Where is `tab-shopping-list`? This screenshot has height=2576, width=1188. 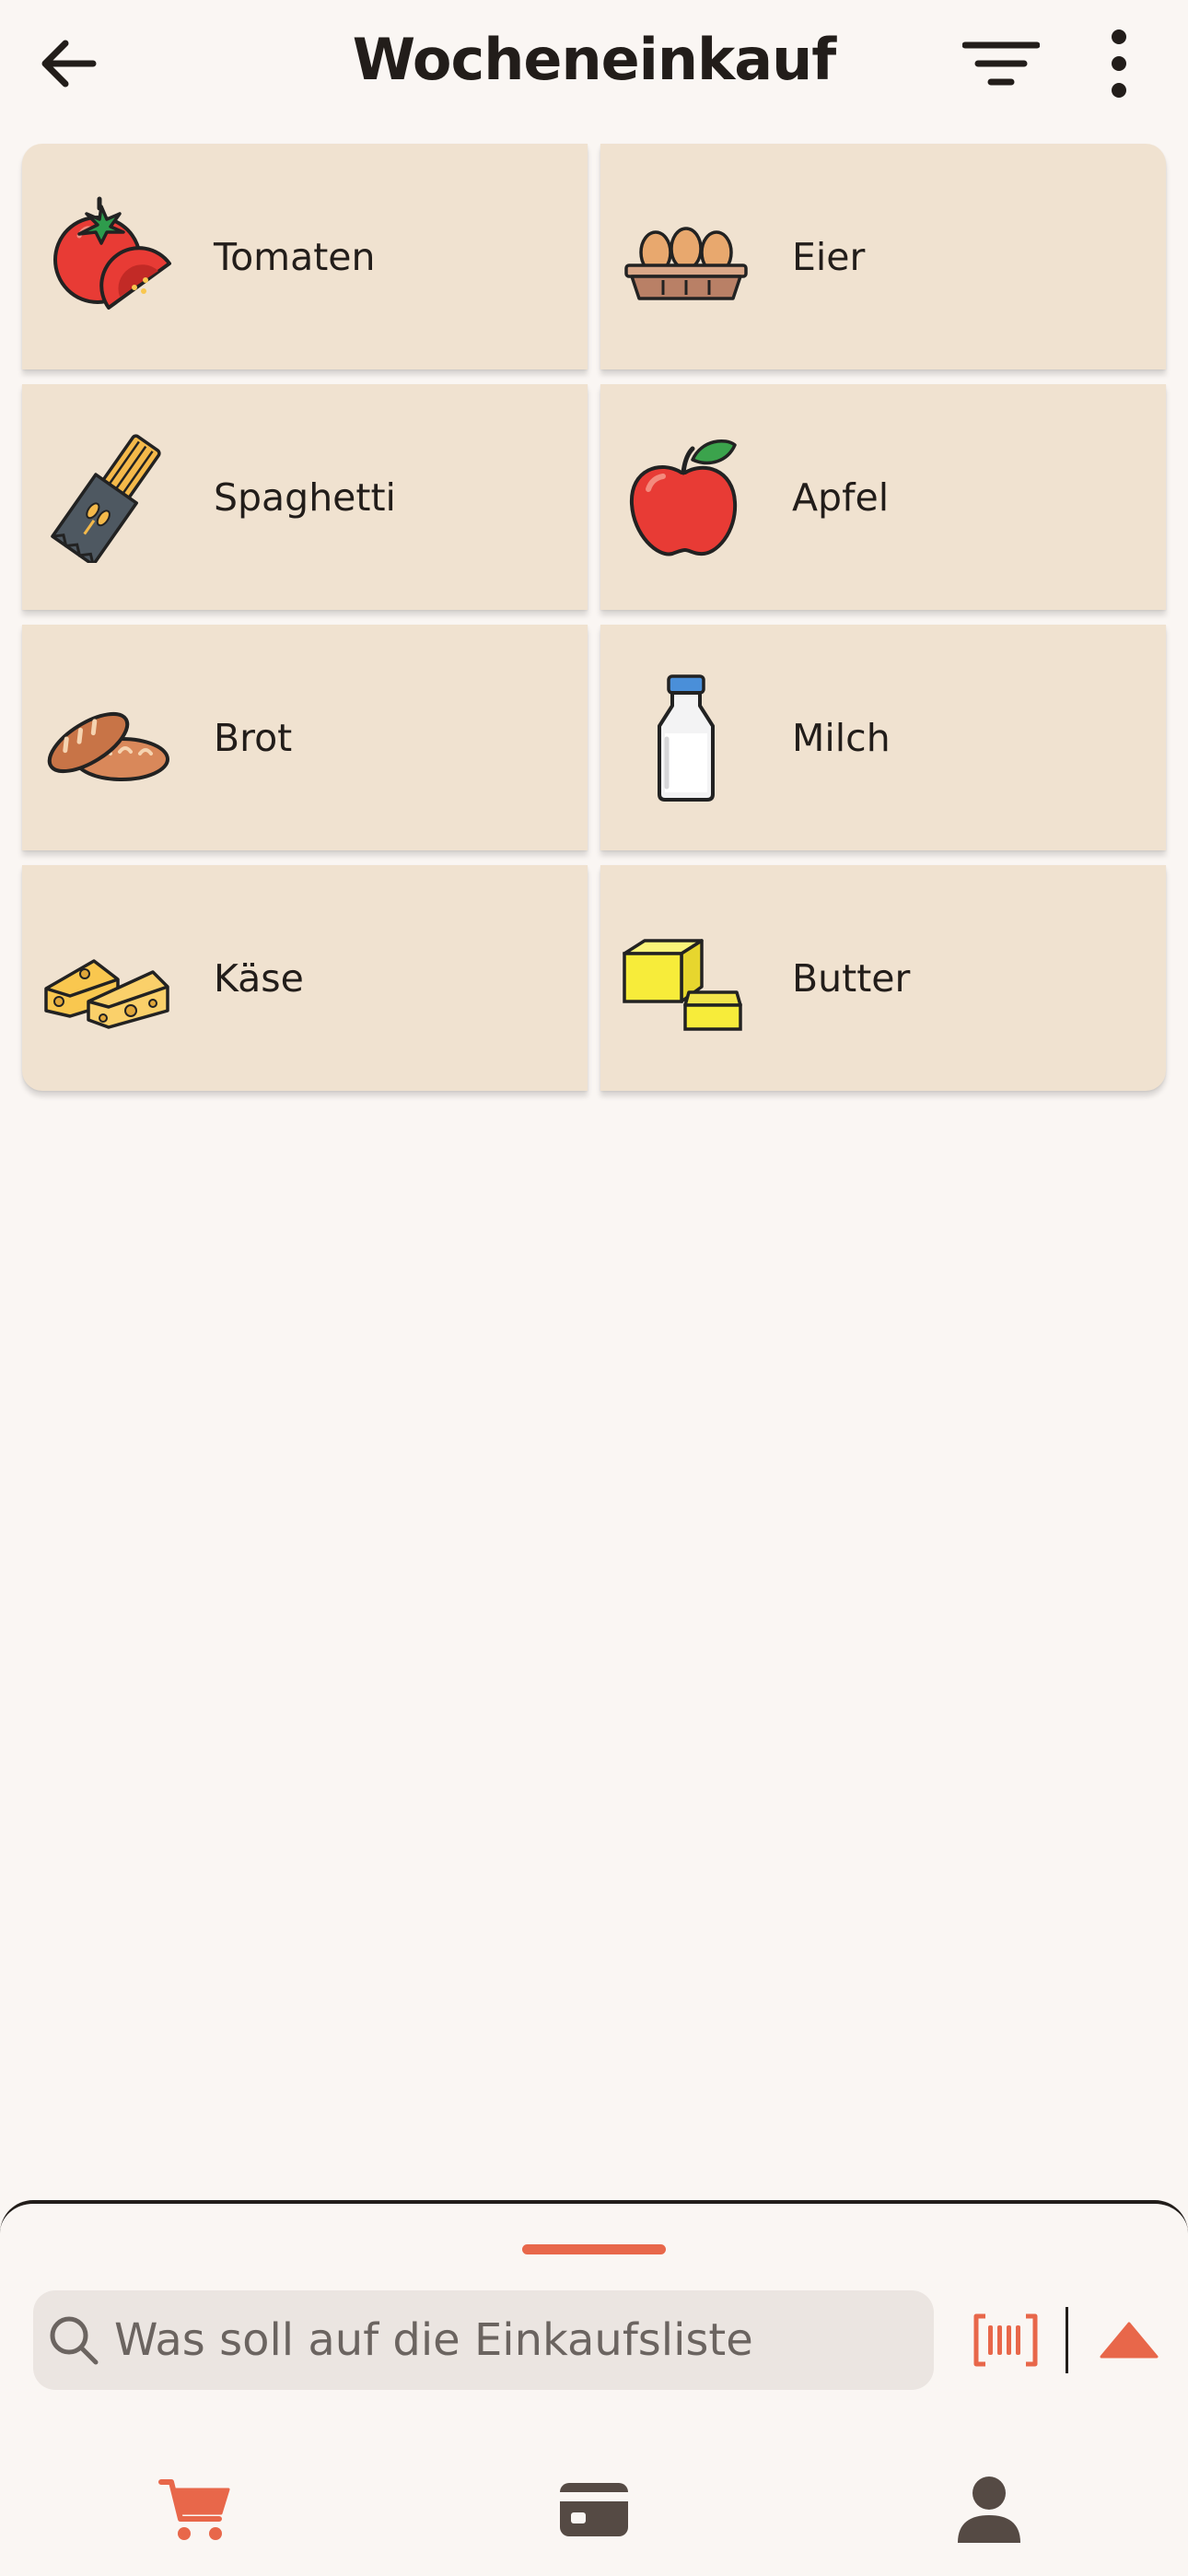
tab-shopping-list is located at coordinates (195, 2509).